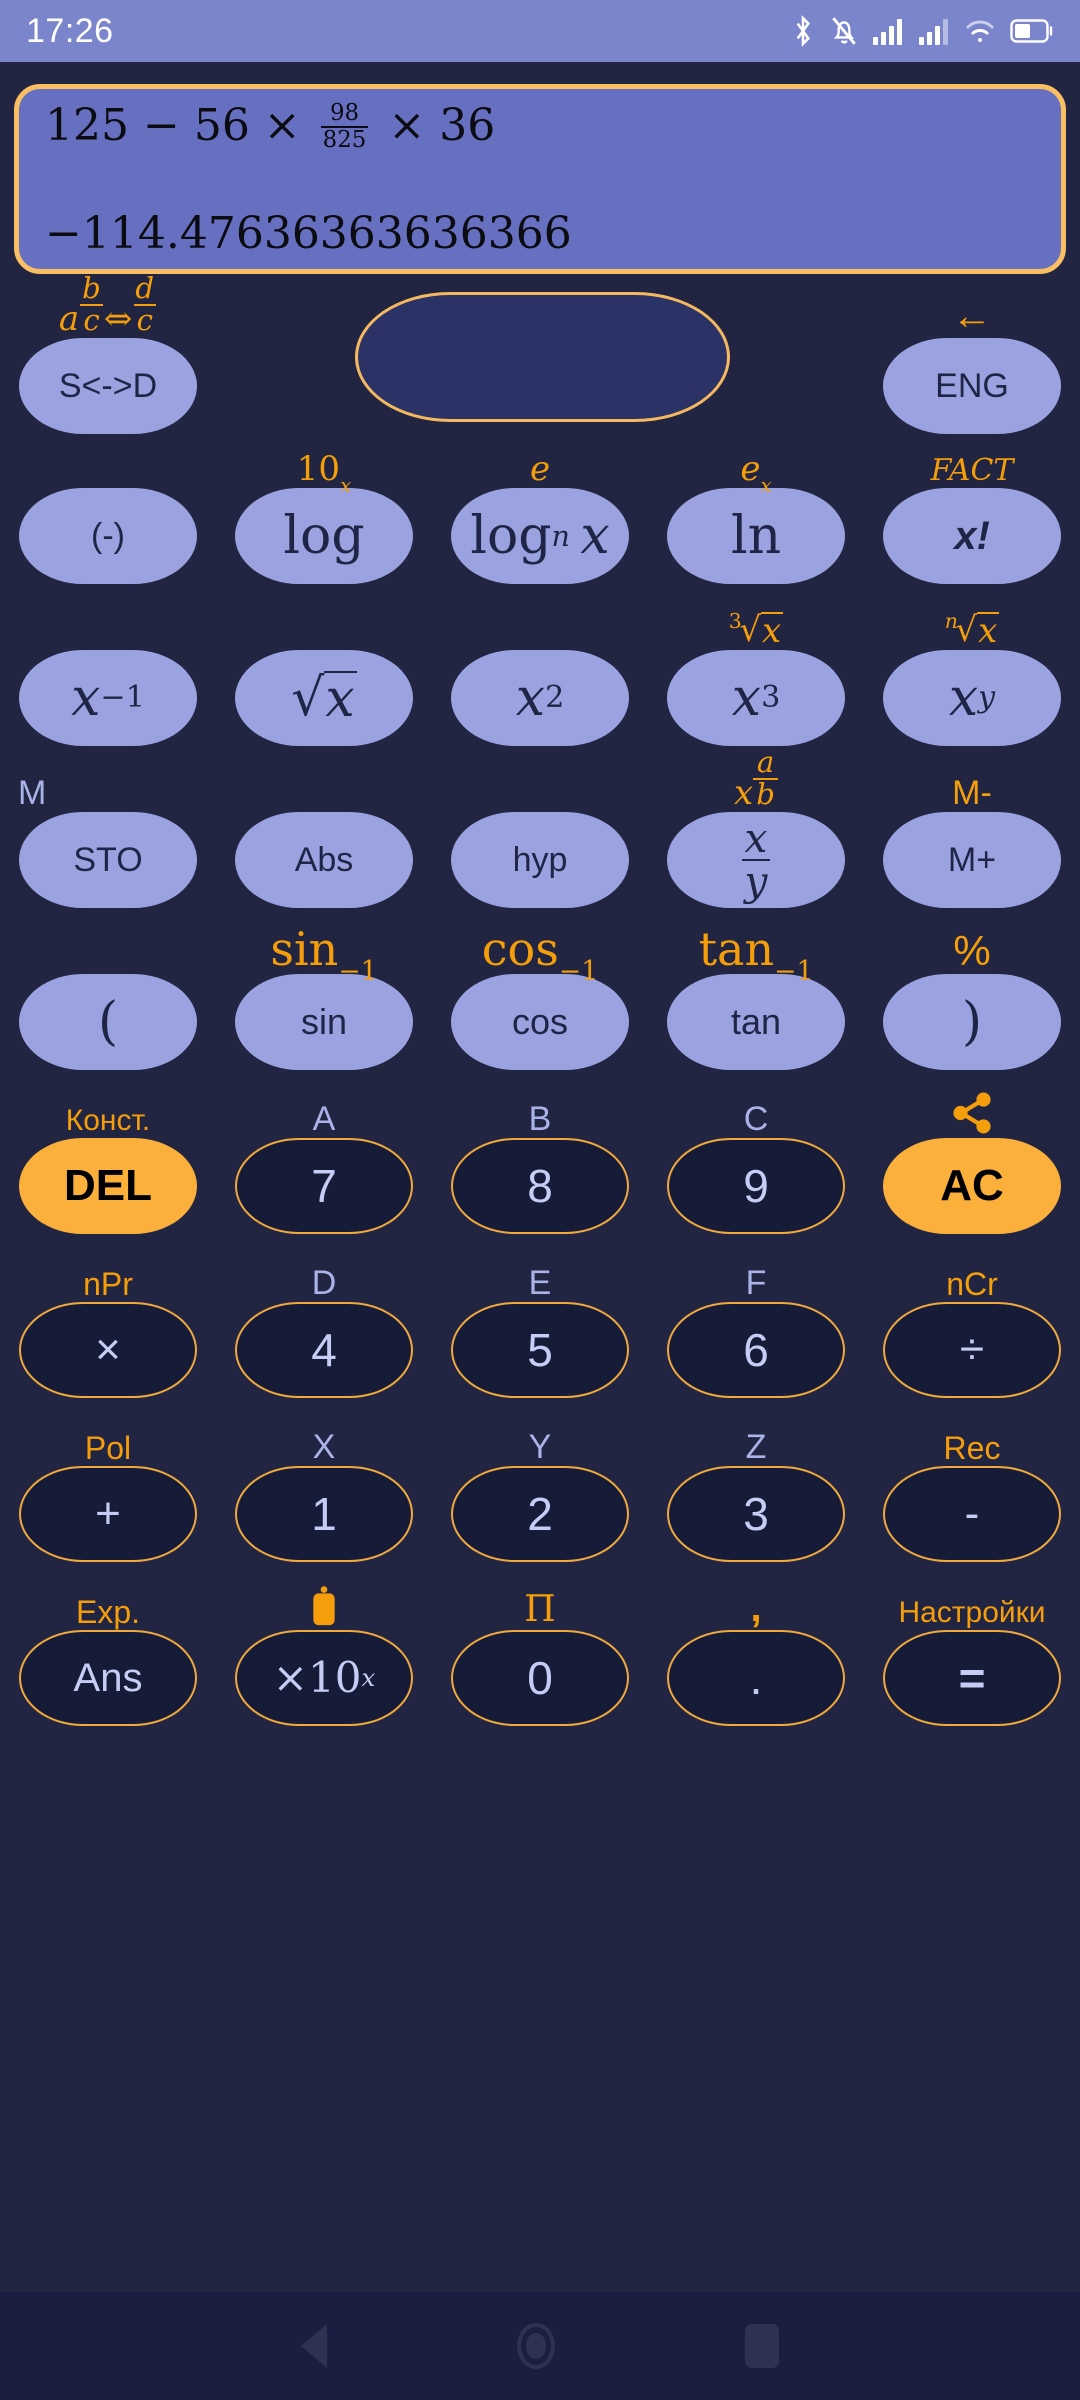 This screenshot has width=1080, height=2400. What do you see at coordinates (108, 1678) in the screenshot?
I see `ans-button: Ans` at bounding box center [108, 1678].